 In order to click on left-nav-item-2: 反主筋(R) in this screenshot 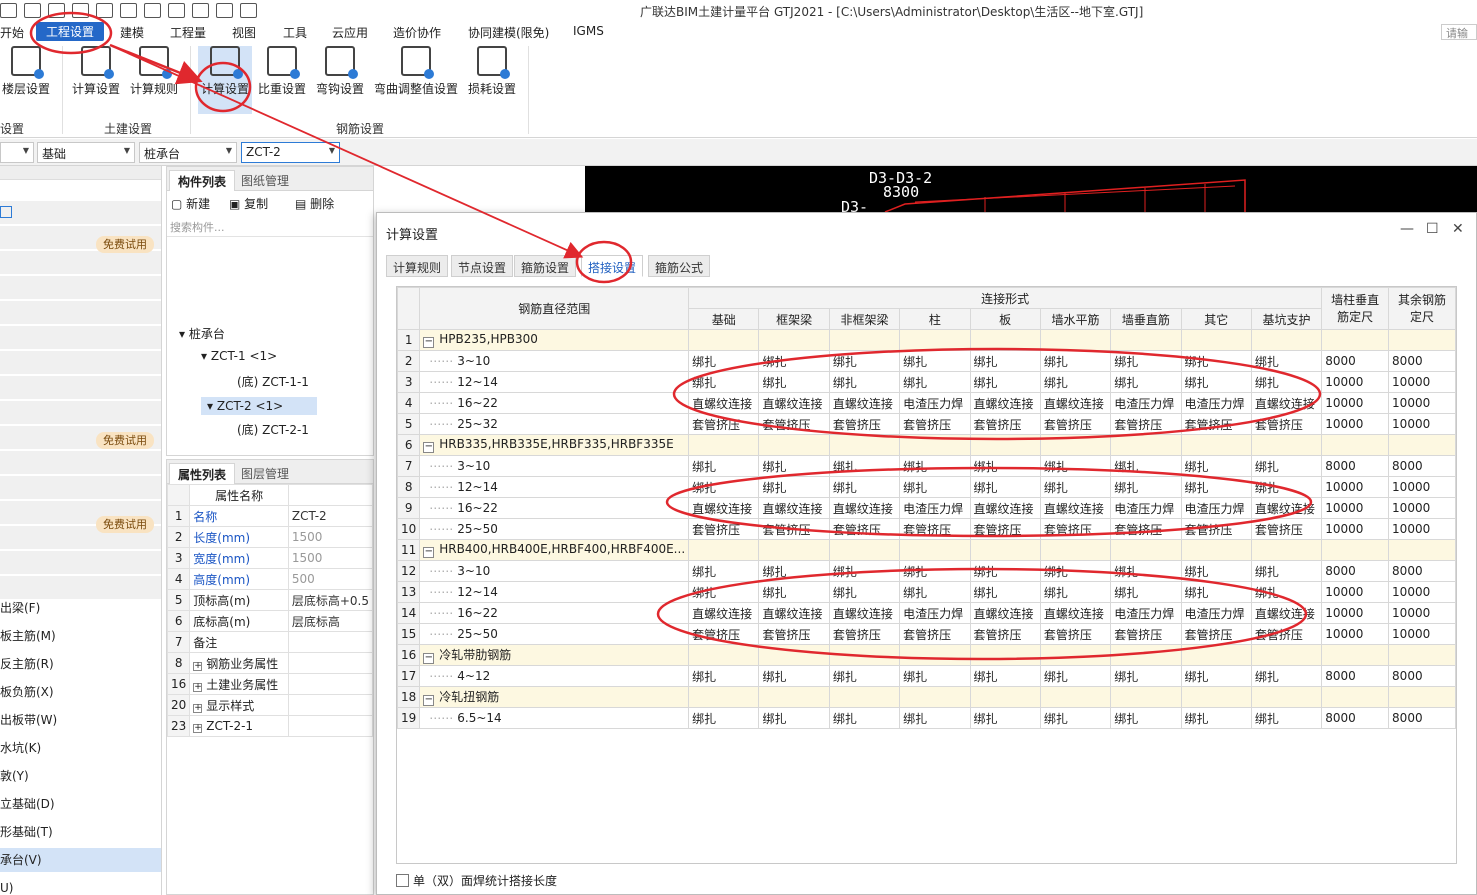, I will do `click(80, 664)`.